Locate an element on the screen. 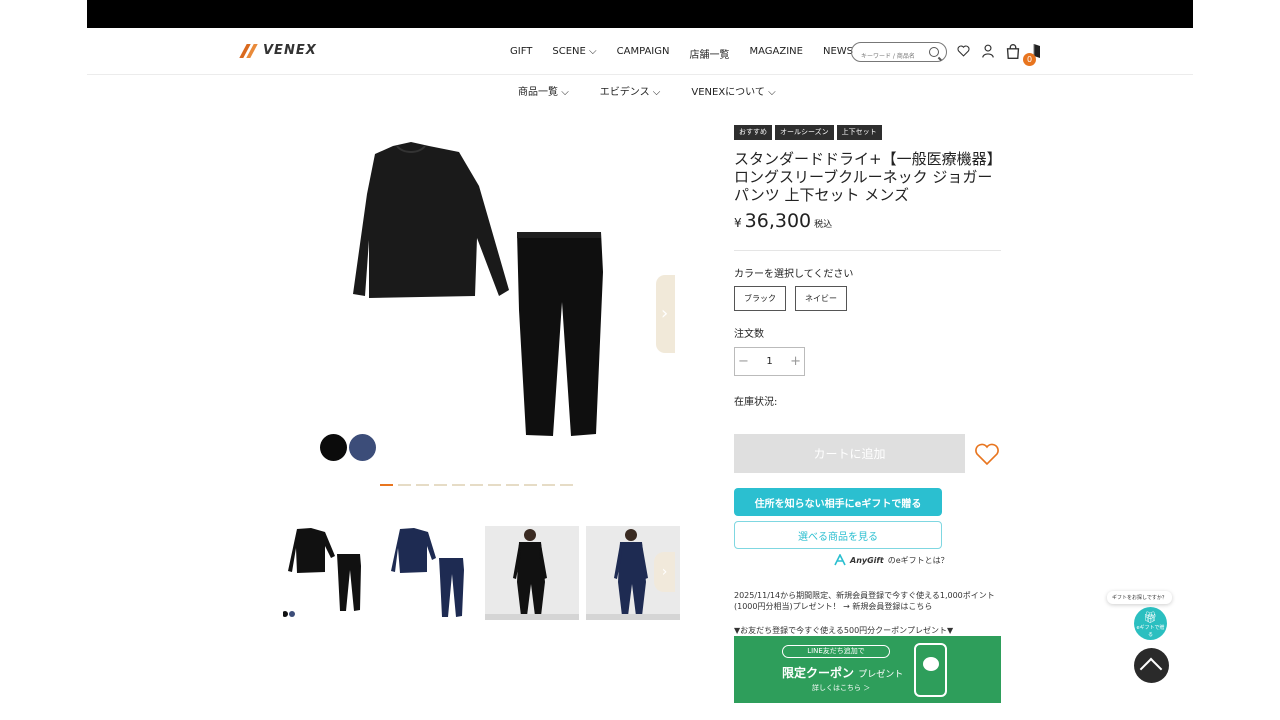 Image resolution: width=1280 pixels, height=720 pixels. color-options: ブラック ネイビー is located at coordinates (867, 298).